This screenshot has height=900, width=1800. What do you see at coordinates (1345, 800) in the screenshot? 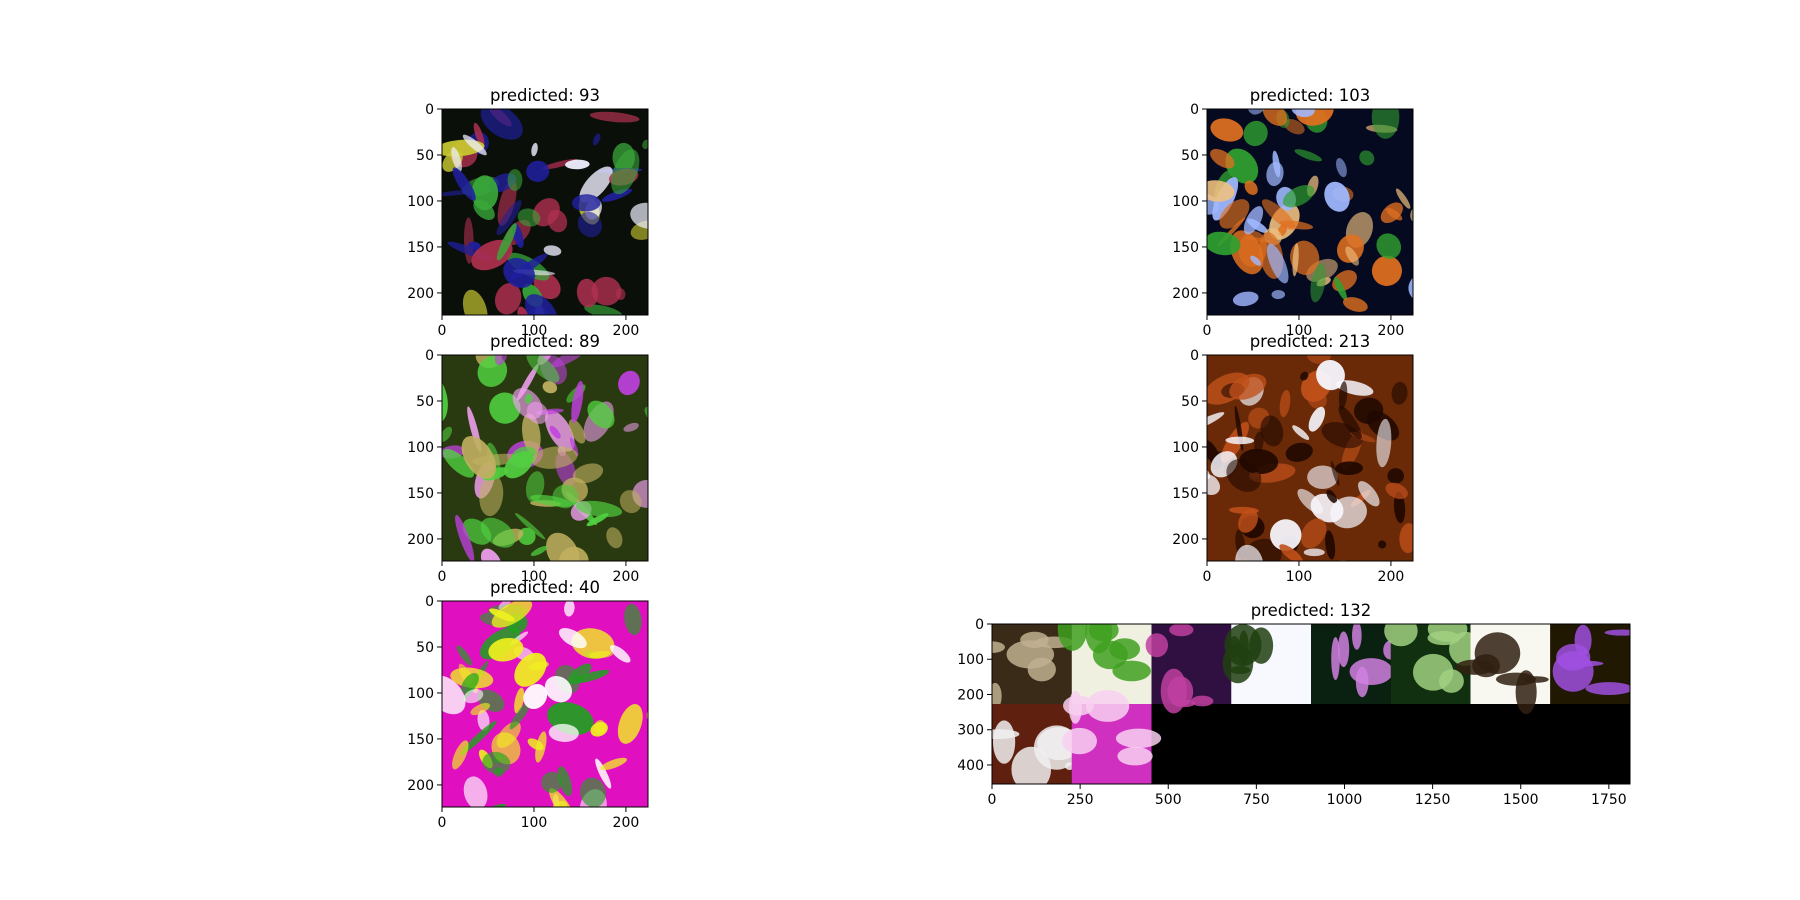
I see `x-tick-label: 1000` at bounding box center [1345, 800].